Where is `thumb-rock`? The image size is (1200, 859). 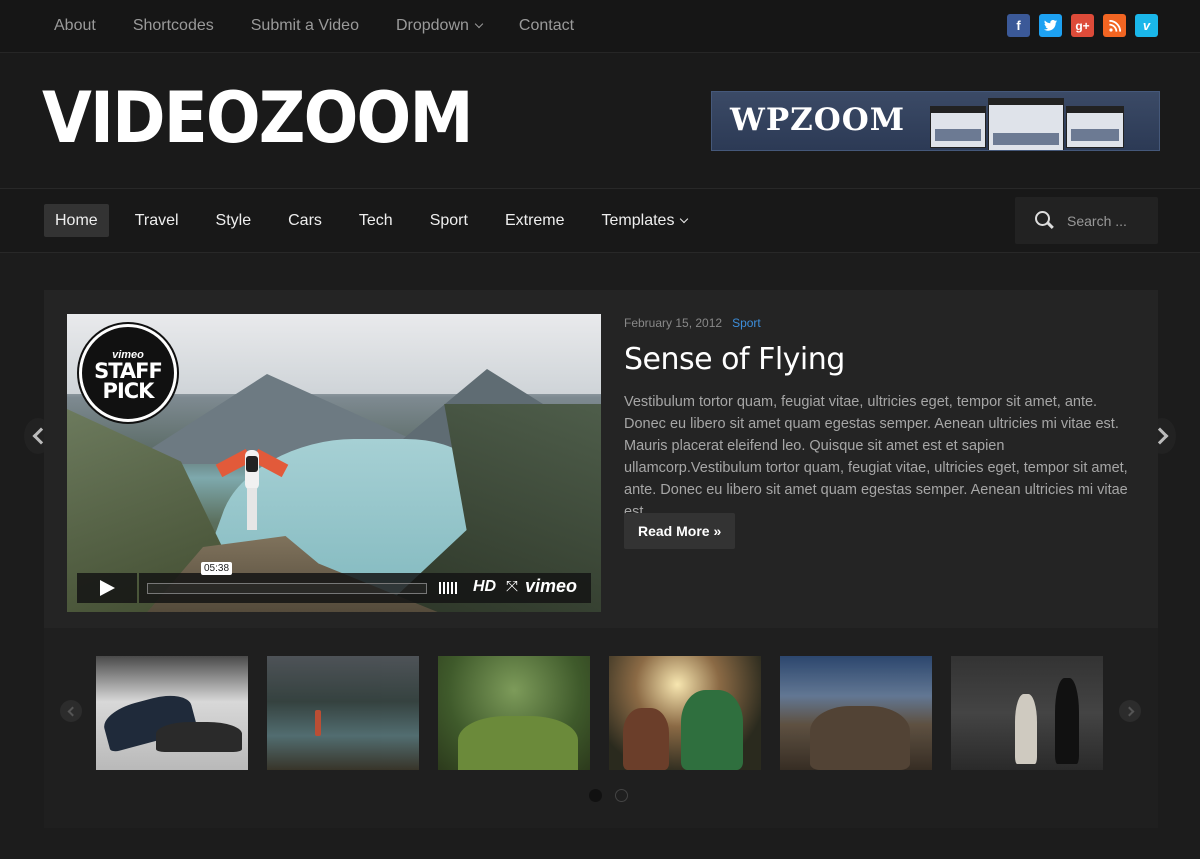 thumb-rock is located at coordinates (860, 738).